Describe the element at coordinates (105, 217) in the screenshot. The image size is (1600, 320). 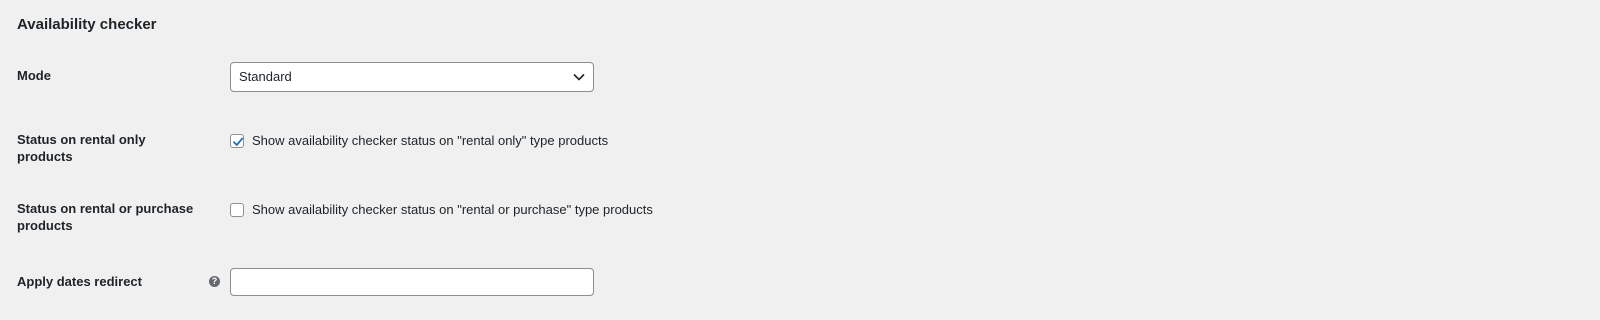
I see `status-rental-or-purchase-label: Status on rental or purchase products` at that location.